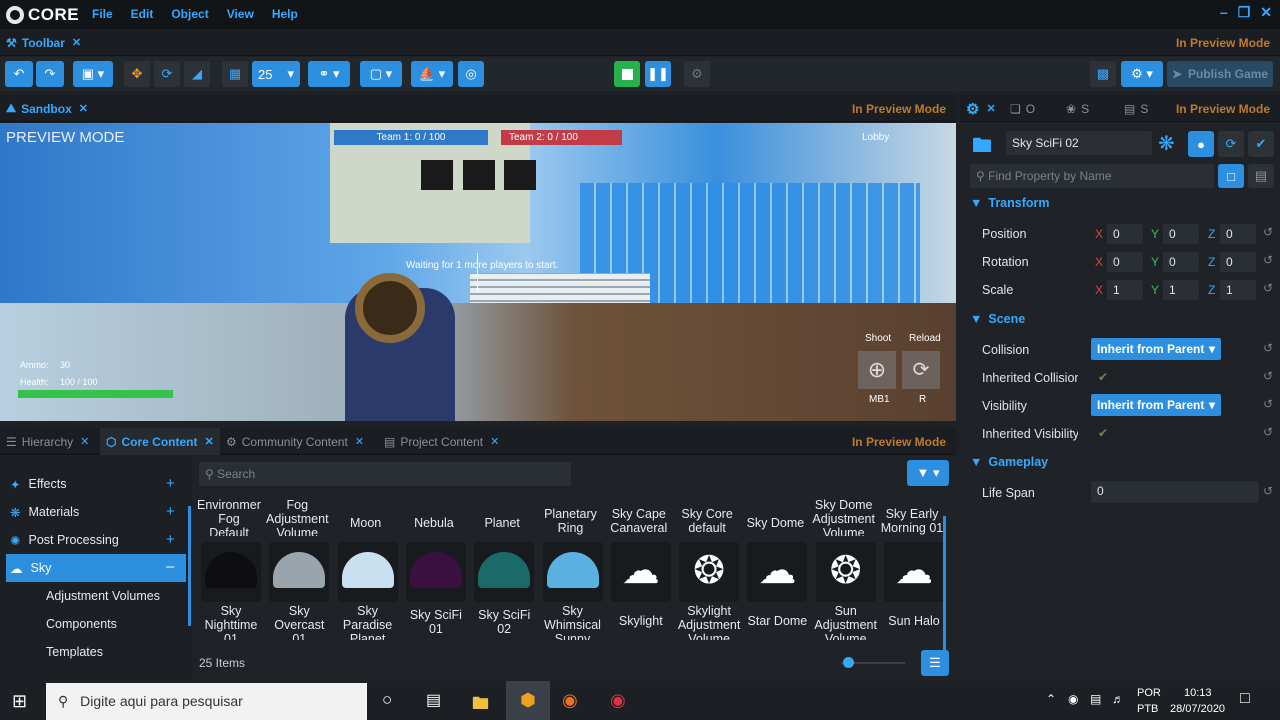 This screenshot has height=720, width=1280. What do you see at coordinates (1268, 232) in the screenshot?
I see `reset-position-icon: ↺` at bounding box center [1268, 232].